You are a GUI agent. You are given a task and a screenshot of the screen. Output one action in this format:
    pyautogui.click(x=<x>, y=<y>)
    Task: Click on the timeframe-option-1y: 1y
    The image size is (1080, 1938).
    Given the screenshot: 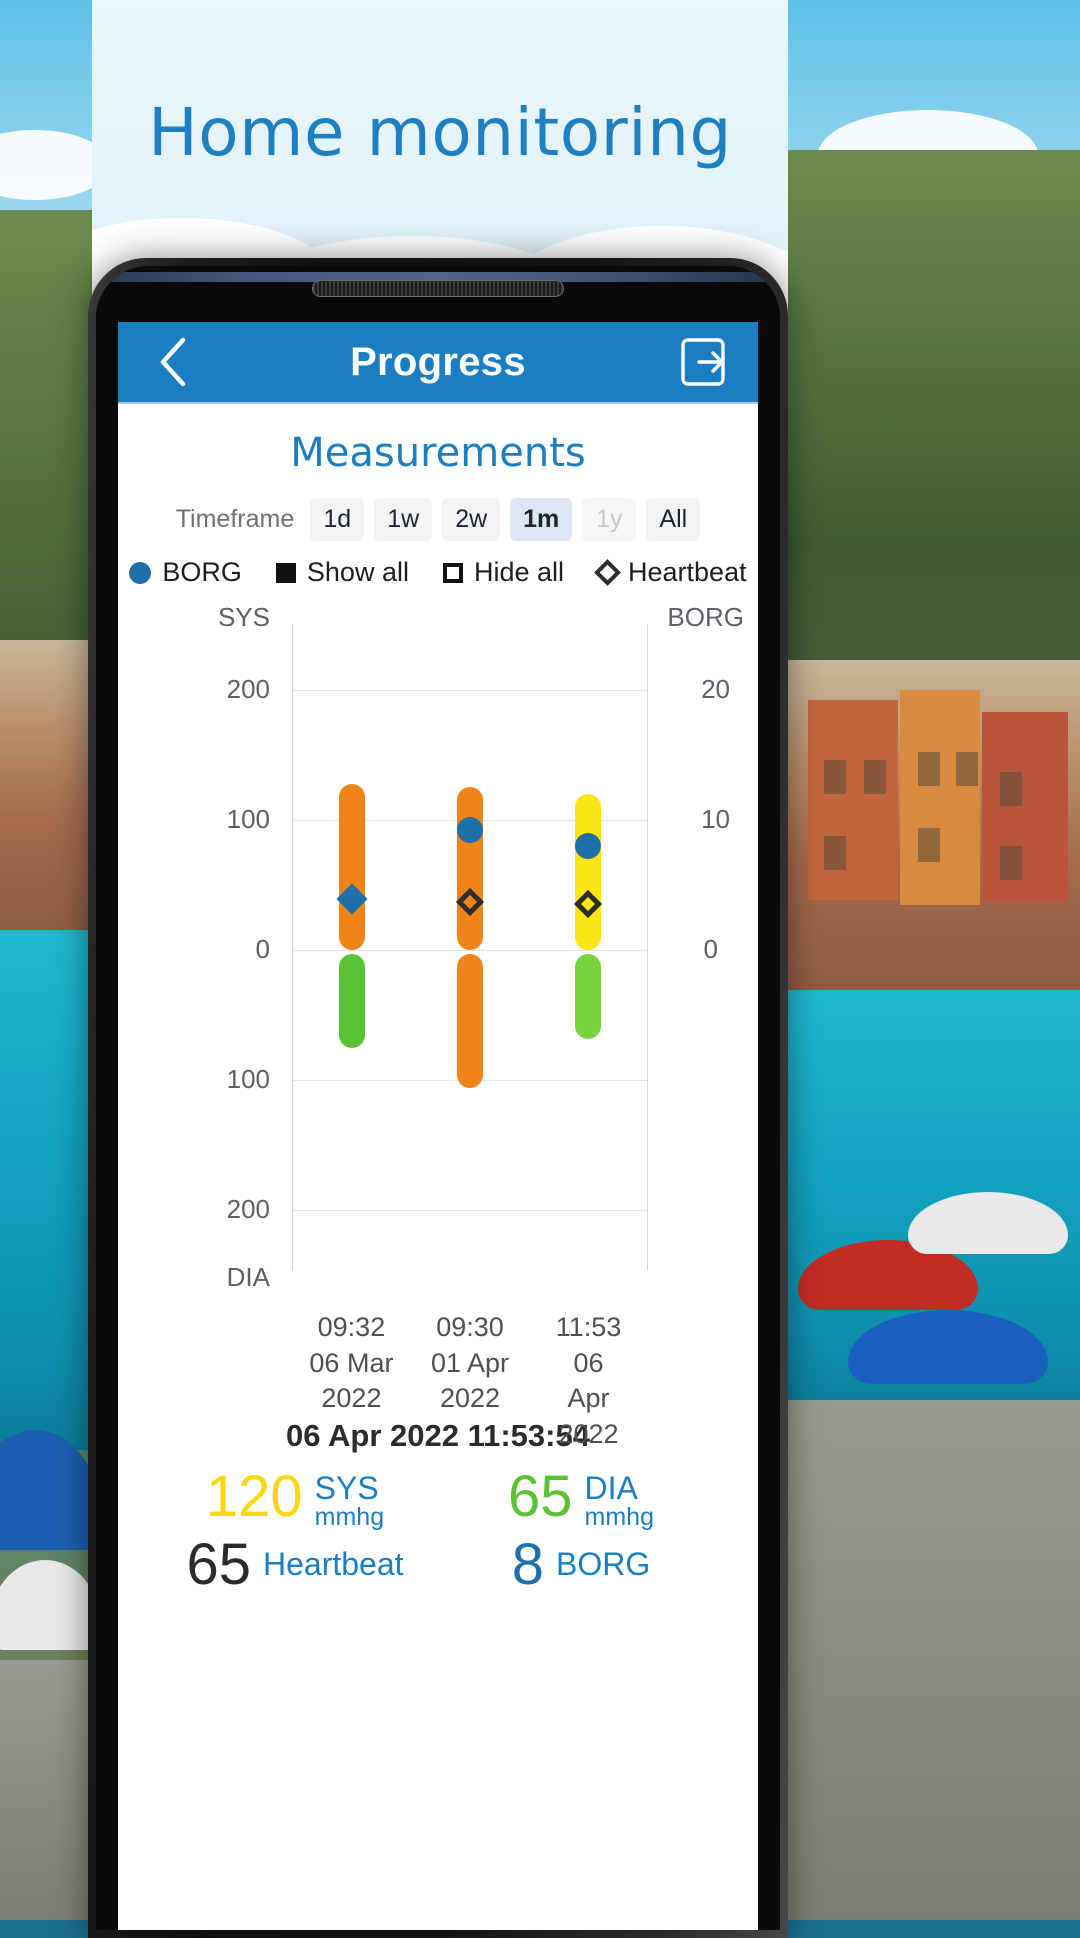 What is the action you would take?
    pyautogui.click(x=609, y=519)
    